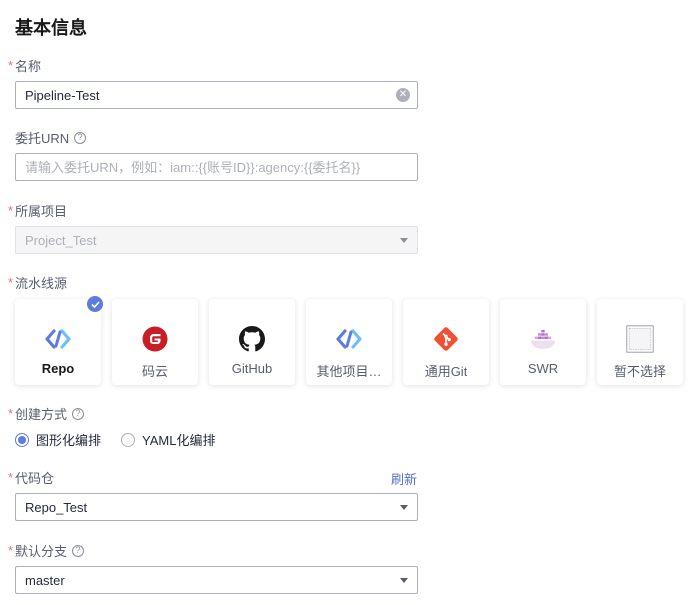  What do you see at coordinates (168, 439) in the screenshot?
I see `radio-yaml: YAML化编排` at bounding box center [168, 439].